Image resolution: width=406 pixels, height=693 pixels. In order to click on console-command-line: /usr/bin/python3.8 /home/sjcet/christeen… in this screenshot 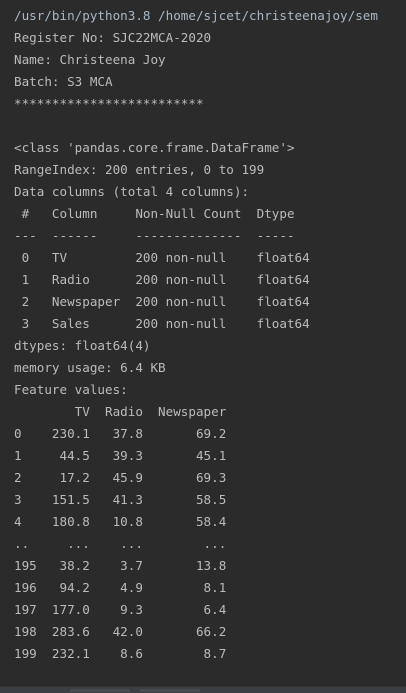, I will do `click(196, 15)`.